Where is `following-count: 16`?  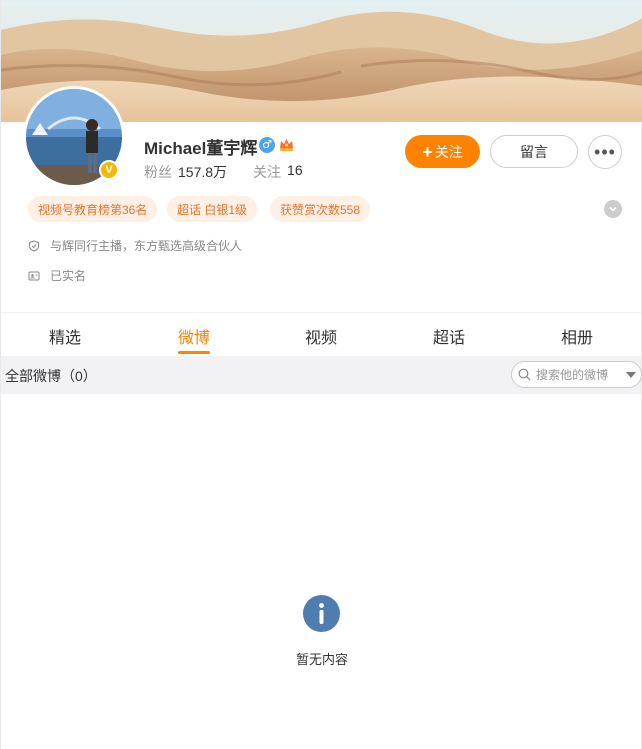
following-count: 16 is located at coordinates (295, 172).